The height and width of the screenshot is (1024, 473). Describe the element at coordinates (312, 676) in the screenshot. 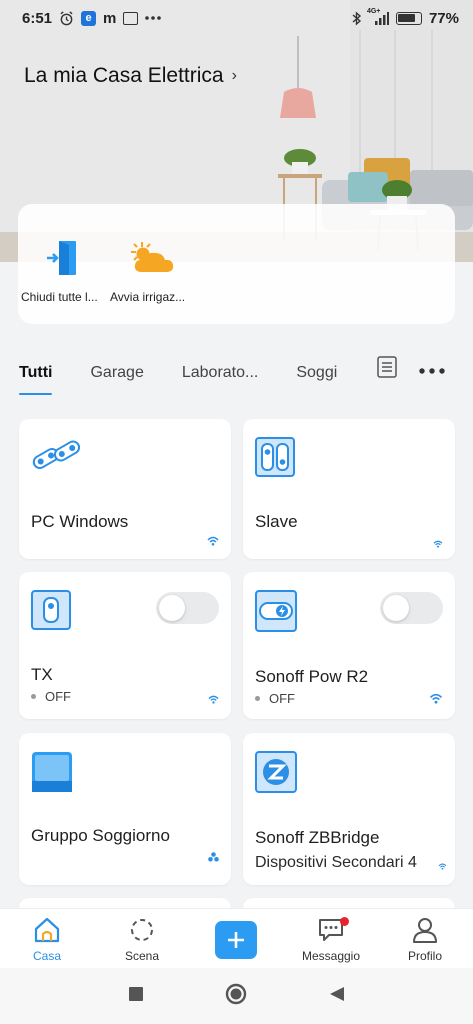

I see `device-name: Sonoff Pow R2` at that location.